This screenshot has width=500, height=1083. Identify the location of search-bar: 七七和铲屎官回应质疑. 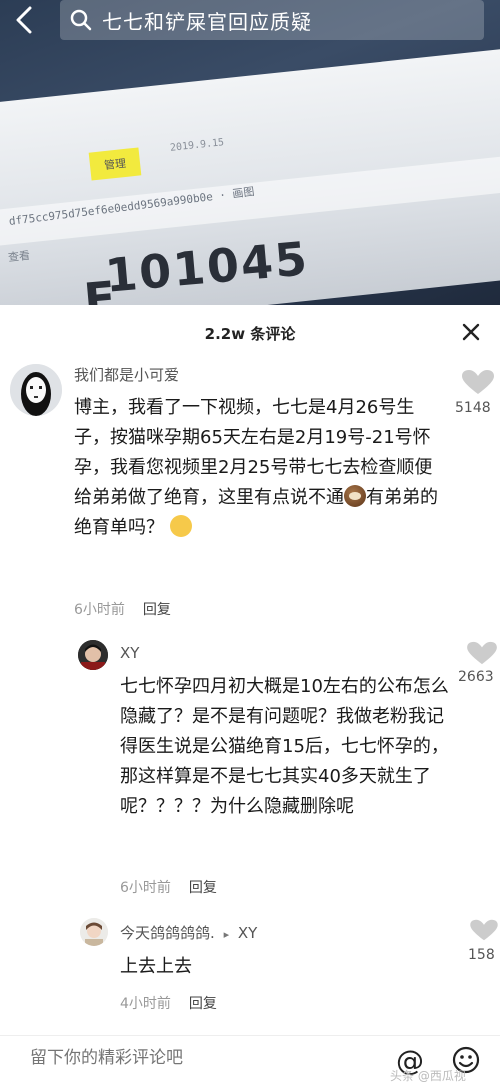
(272, 20).